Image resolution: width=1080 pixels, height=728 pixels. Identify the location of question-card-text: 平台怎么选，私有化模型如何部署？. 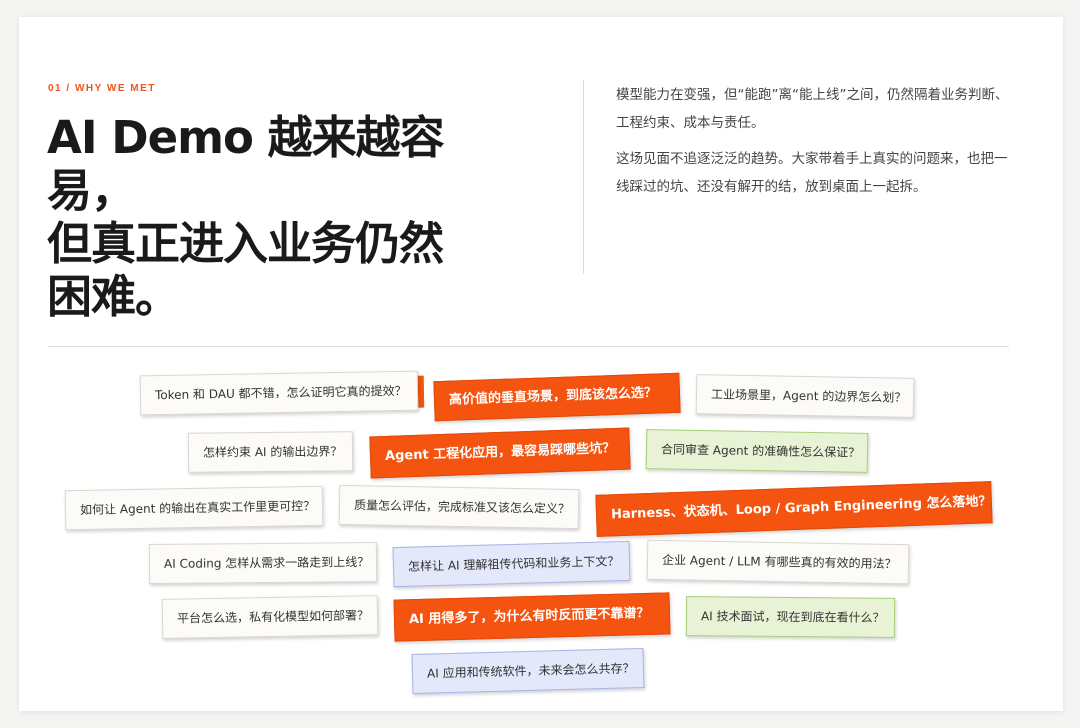
(273, 617).